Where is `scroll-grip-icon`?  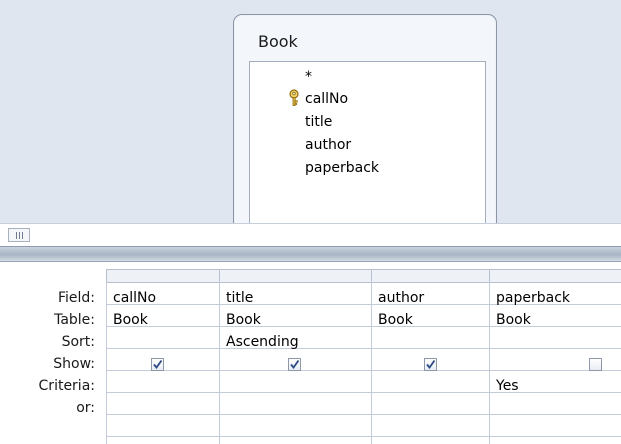
scroll-grip-icon is located at coordinates (19, 235).